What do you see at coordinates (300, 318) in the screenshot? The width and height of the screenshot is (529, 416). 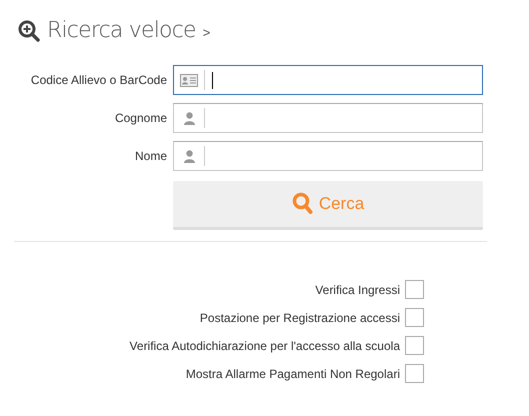 I see `option-label: Postazione per Registrazione accessi` at bounding box center [300, 318].